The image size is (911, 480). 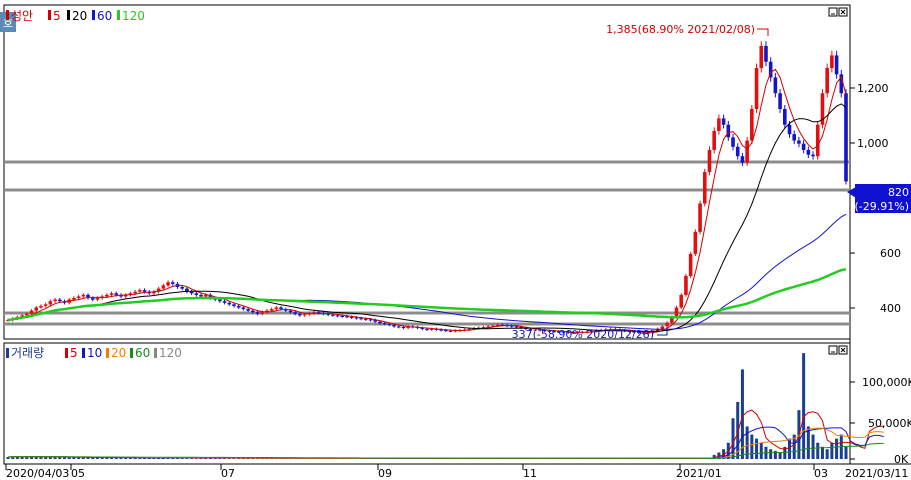 I want to click on legend-vol-ma20: 20, so click(x=118, y=353).